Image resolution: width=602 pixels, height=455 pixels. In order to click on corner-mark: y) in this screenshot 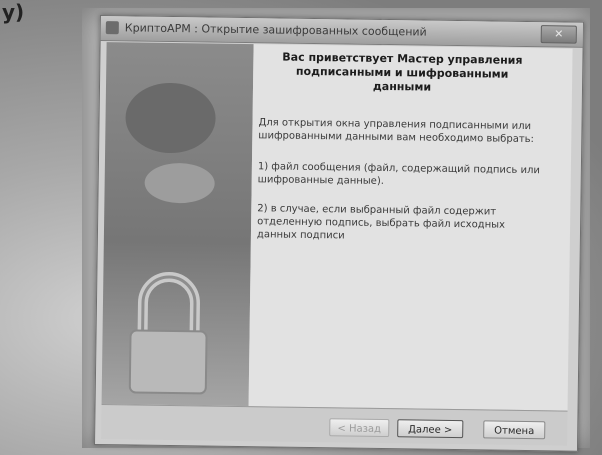, I will do `click(13, 12)`.